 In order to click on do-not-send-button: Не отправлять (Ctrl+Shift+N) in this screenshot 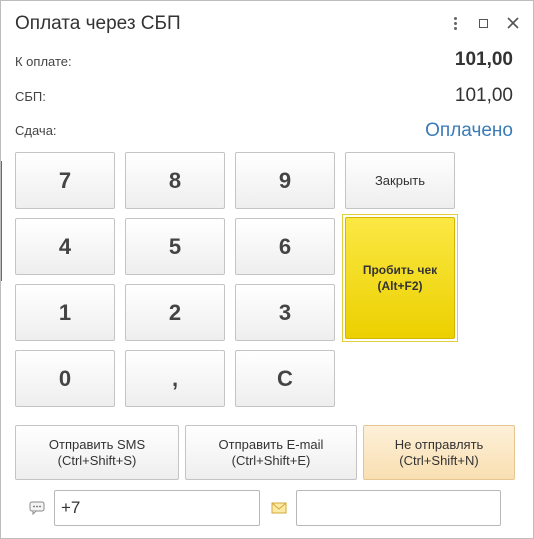, I will do `click(439, 452)`.